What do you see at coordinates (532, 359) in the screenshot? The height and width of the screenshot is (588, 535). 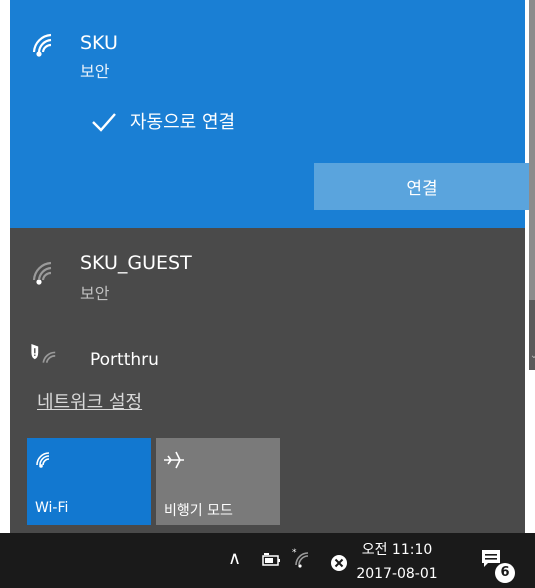 I see `scroll-down-icon: ⌄` at bounding box center [532, 359].